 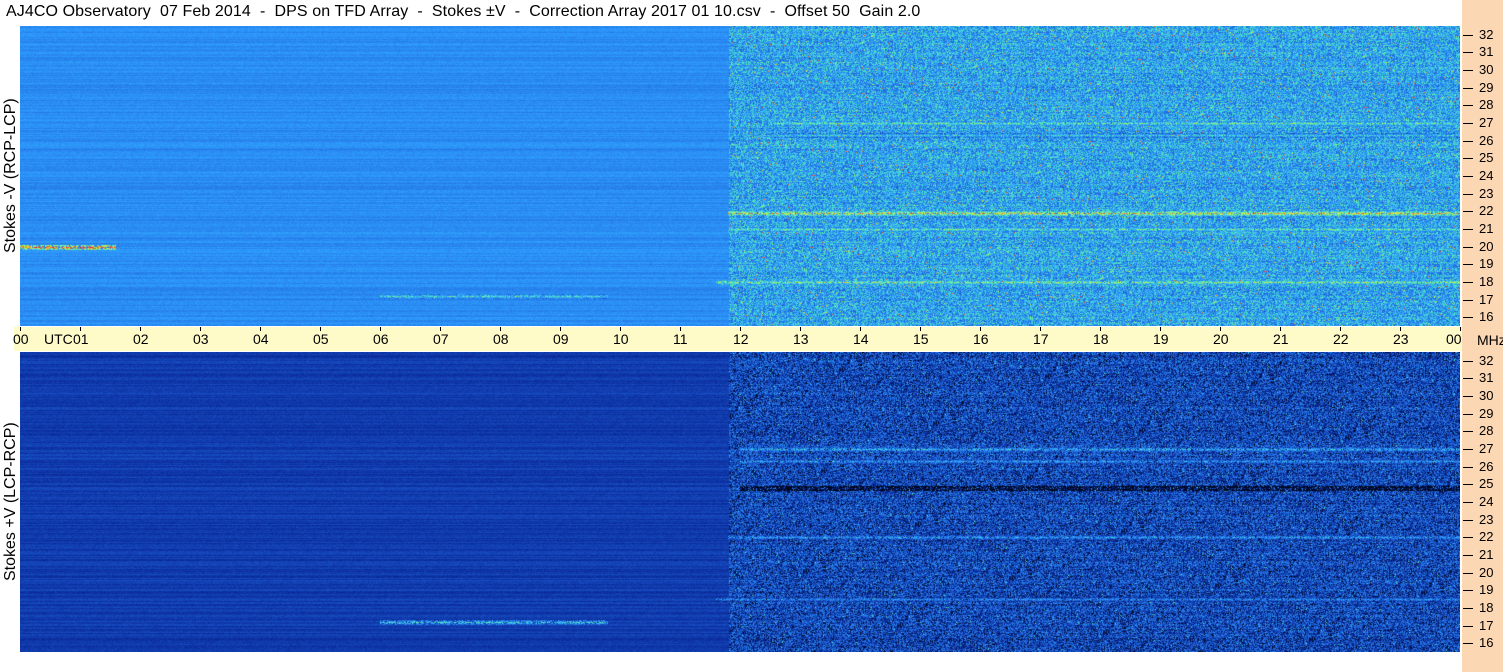 What do you see at coordinates (921, 339) in the screenshot?
I see `utc-tick-label: 15` at bounding box center [921, 339].